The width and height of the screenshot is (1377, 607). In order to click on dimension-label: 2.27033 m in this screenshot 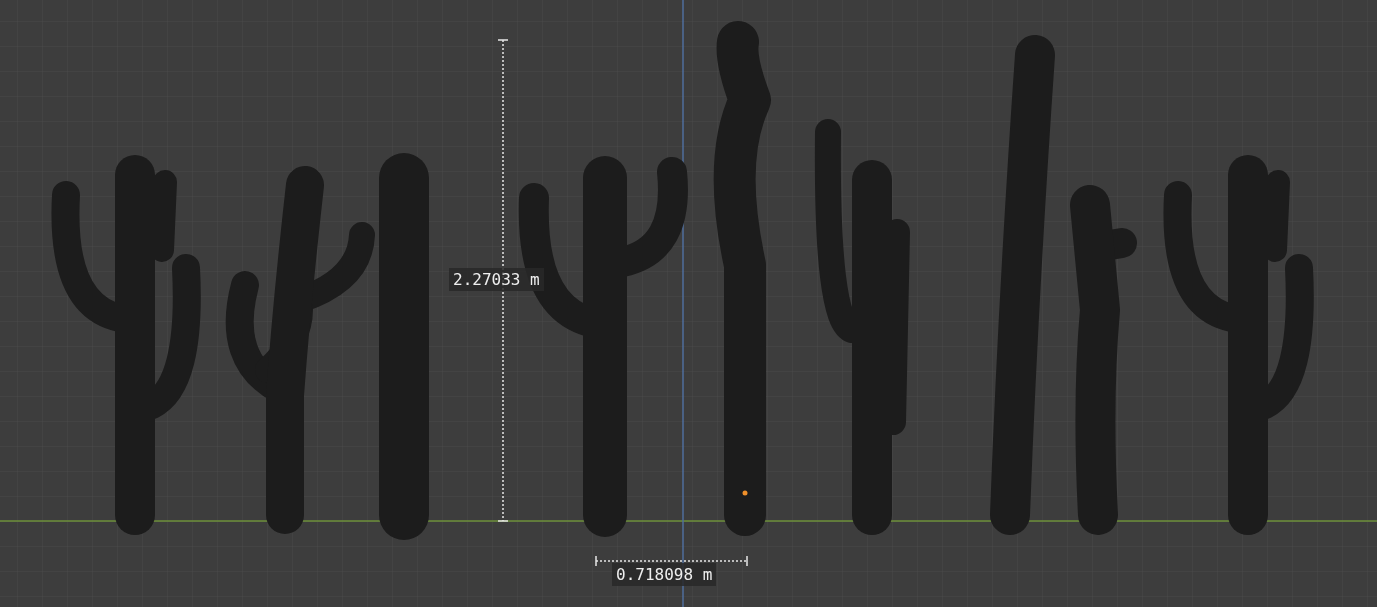, I will do `click(496, 279)`.